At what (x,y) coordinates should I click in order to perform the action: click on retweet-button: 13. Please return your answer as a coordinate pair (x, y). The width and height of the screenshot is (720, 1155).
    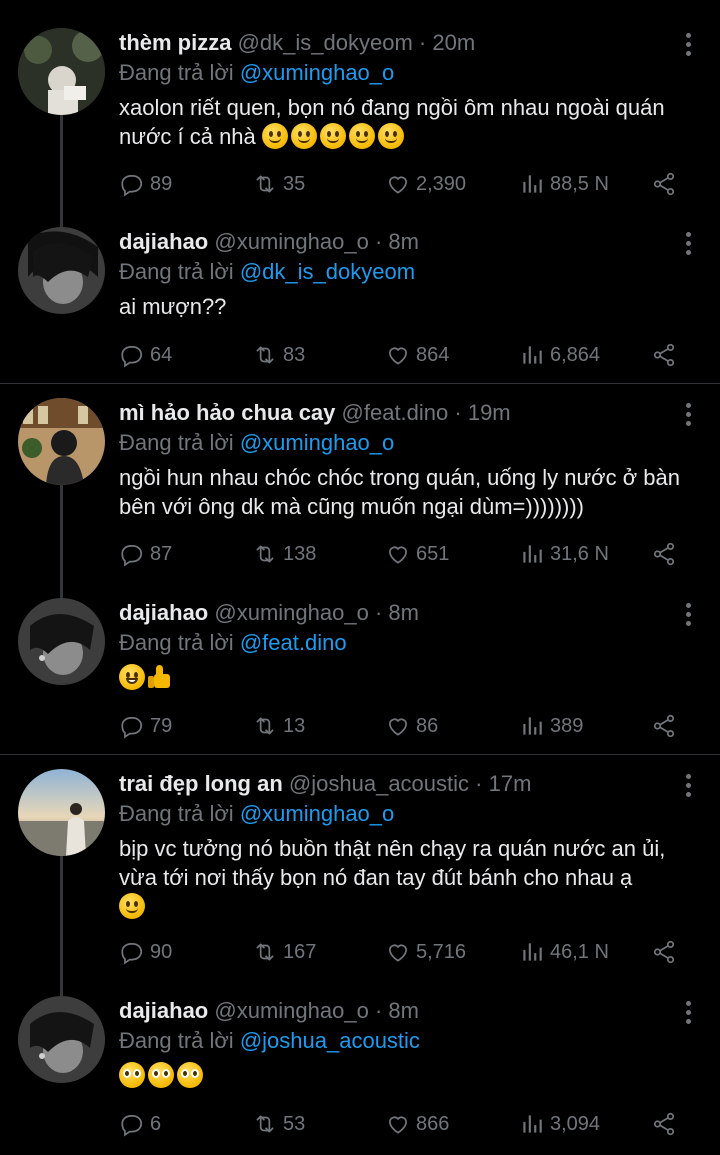
    Looking at the image, I should click on (278, 726).